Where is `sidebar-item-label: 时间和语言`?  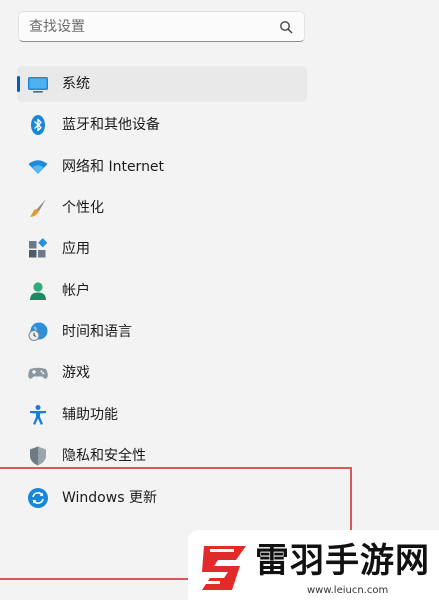 sidebar-item-label: 时间和语言 is located at coordinates (97, 332).